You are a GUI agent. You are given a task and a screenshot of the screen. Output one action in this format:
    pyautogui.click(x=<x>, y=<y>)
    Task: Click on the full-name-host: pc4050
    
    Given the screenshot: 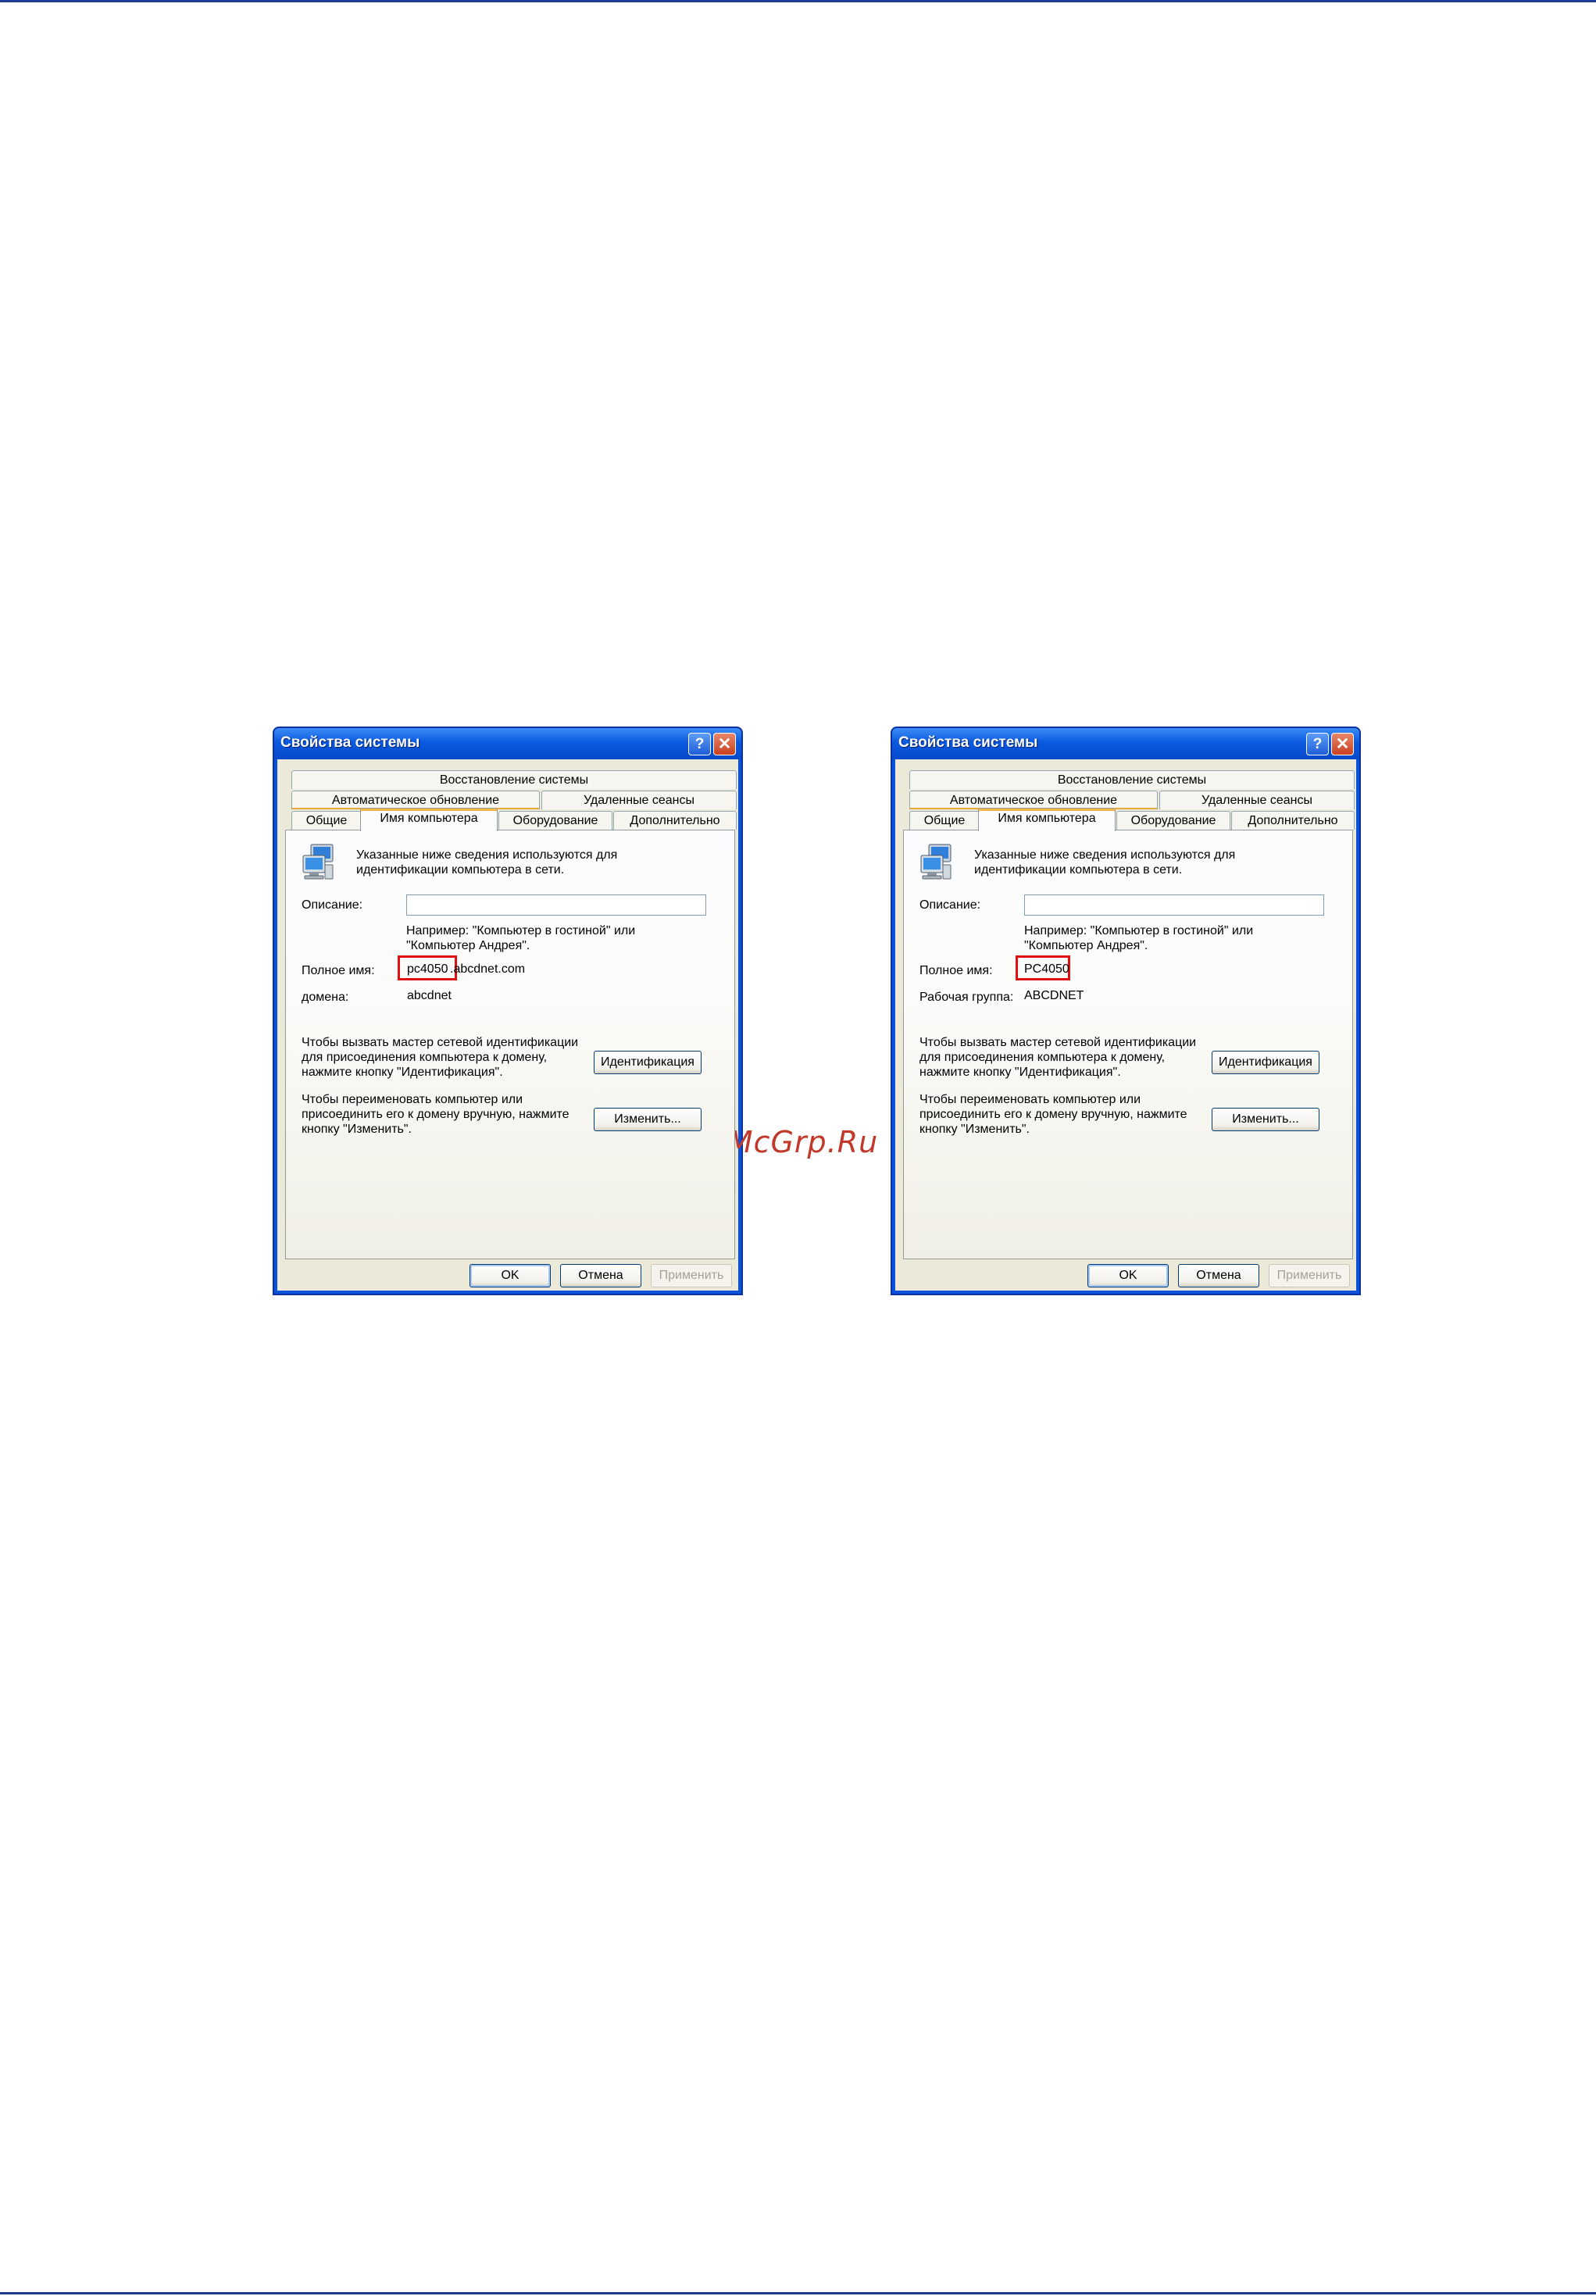 What is the action you would take?
    pyautogui.click(x=427, y=969)
    